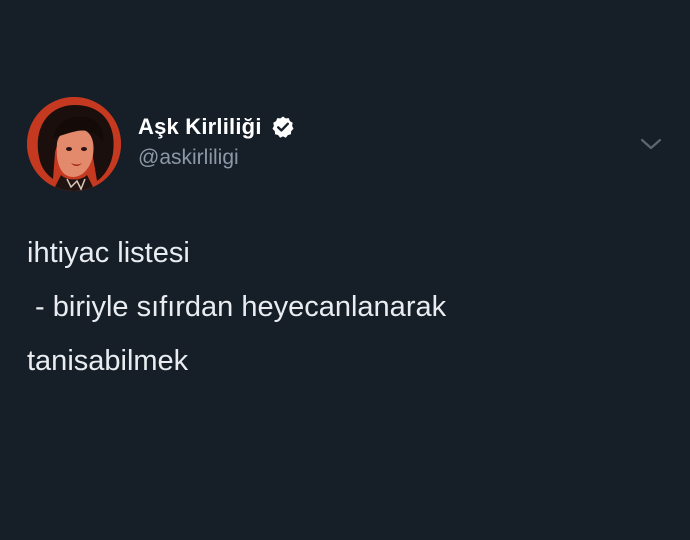 The image size is (690, 540). What do you see at coordinates (237, 307) in the screenshot?
I see `tweet-text-line: - biriyle sıfırdan heyecanlanarak` at bounding box center [237, 307].